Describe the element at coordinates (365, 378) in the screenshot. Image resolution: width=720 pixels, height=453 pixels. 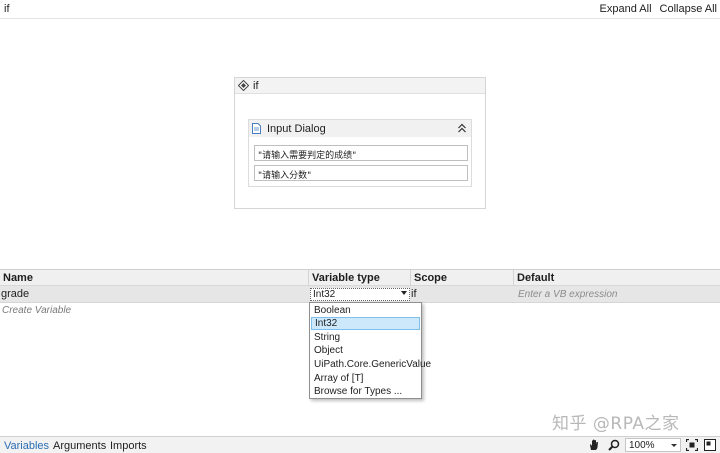
I see `dropdown-option-array: Array of [T]` at that location.